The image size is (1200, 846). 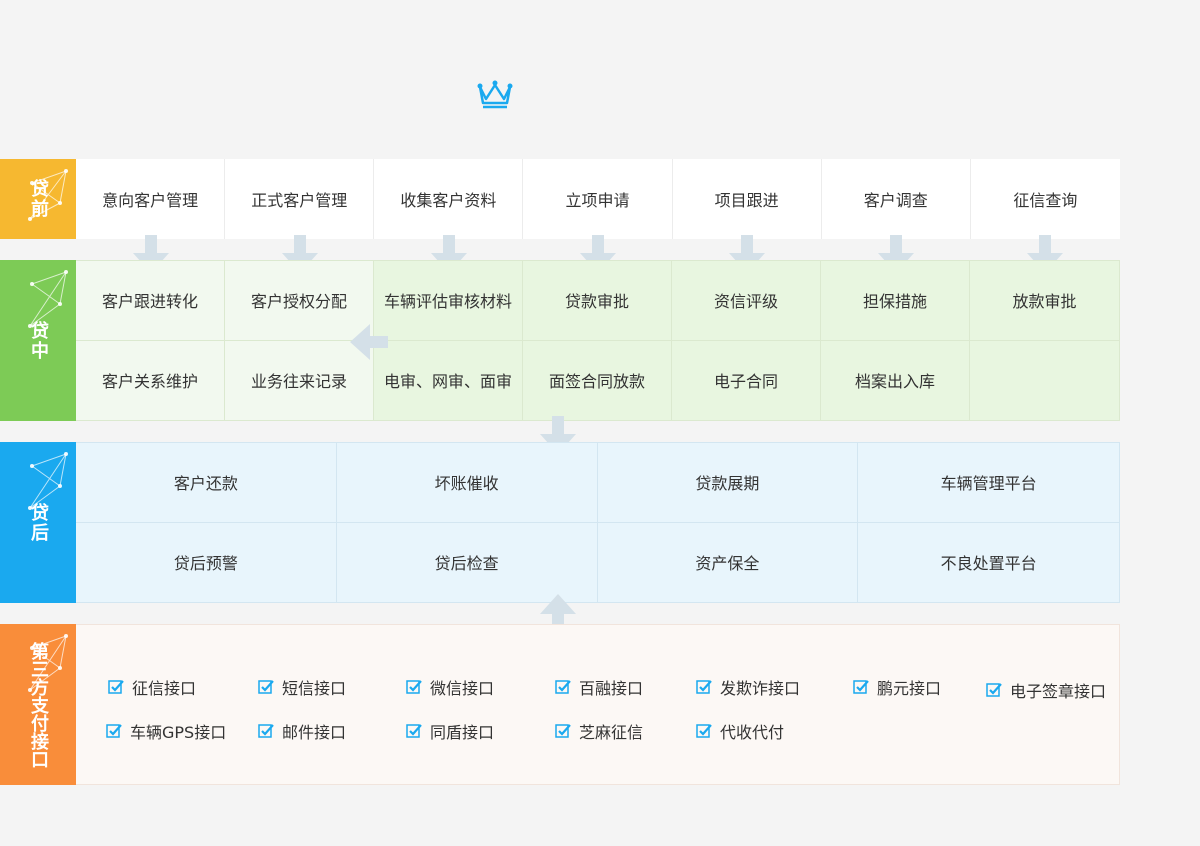 What do you see at coordinates (467, 483) in the screenshot?
I see `post-item: 坏账催收` at bounding box center [467, 483].